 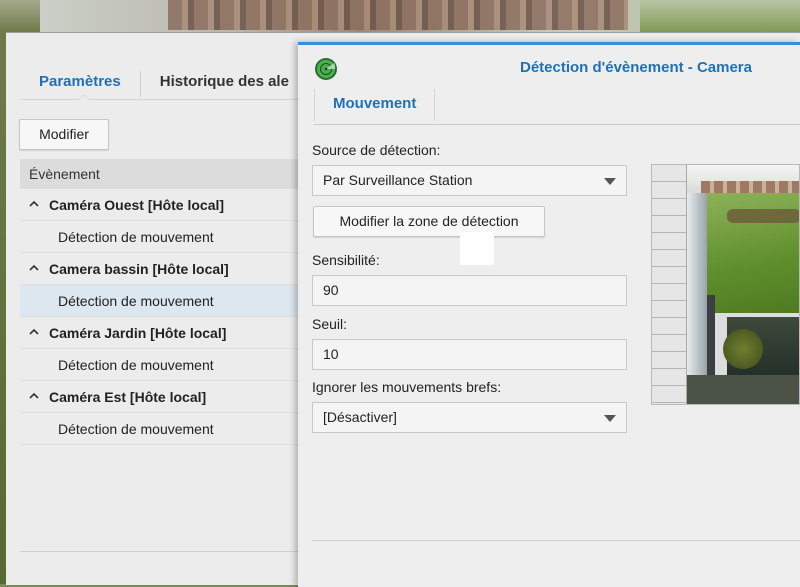 What do you see at coordinates (84, 97) in the screenshot?
I see `active-tab-indicator` at bounding box center [84, 97].